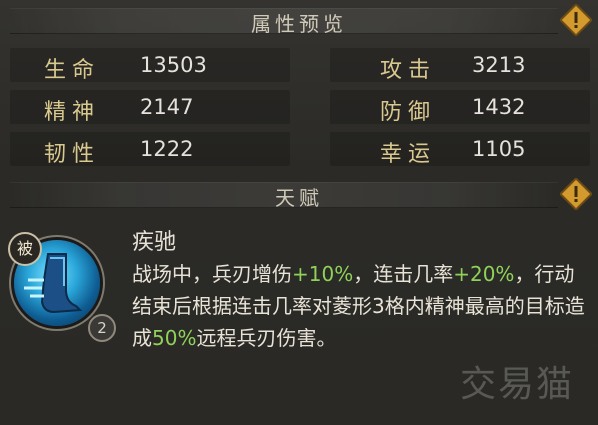 The image size is (598, 425). Describe the element at coordinates (408, 70) in the screenshot. I see `stat-label-attack: 攻击` at that location.